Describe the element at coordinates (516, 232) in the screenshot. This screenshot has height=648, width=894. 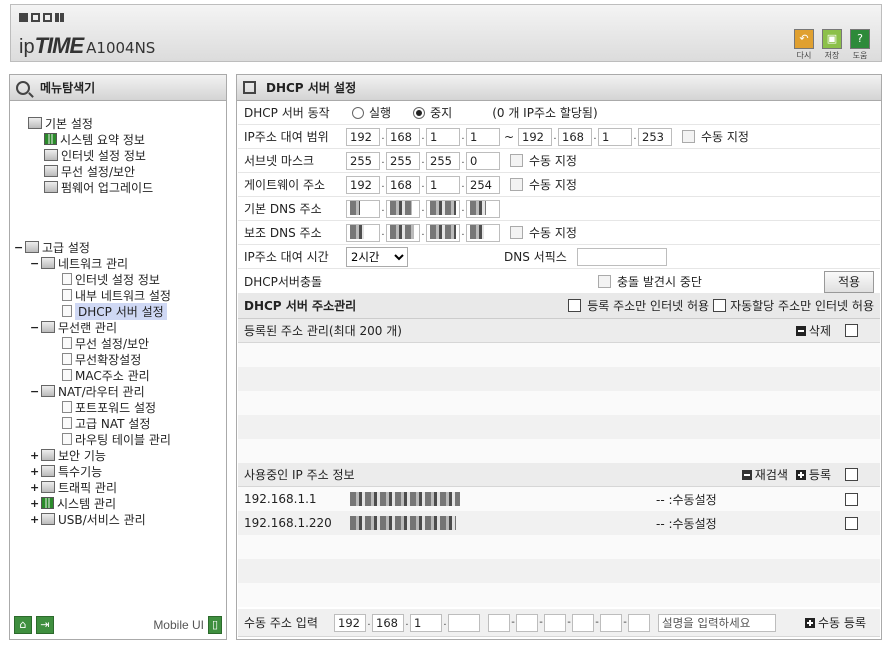
I see `dns2-manual-checkbox` at that location.